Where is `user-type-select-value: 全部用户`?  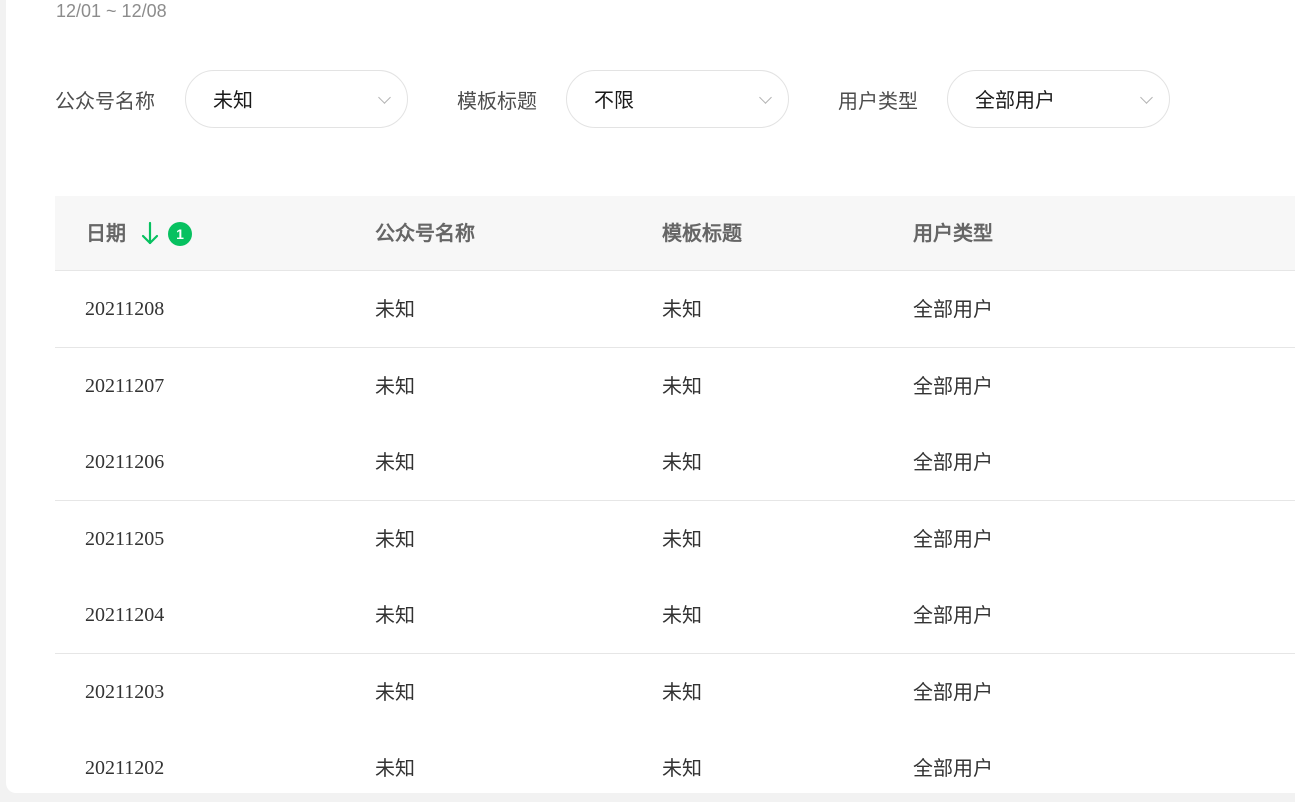
user-type-select-value: 全部用户 is located at coordinates (1015, 100).